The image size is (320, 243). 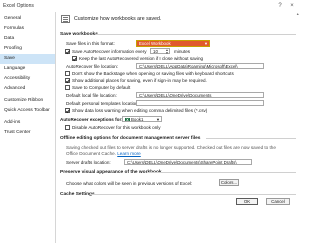 I want to click on default-personal-label: Default personal templates location:, so click(x=103, y=103).